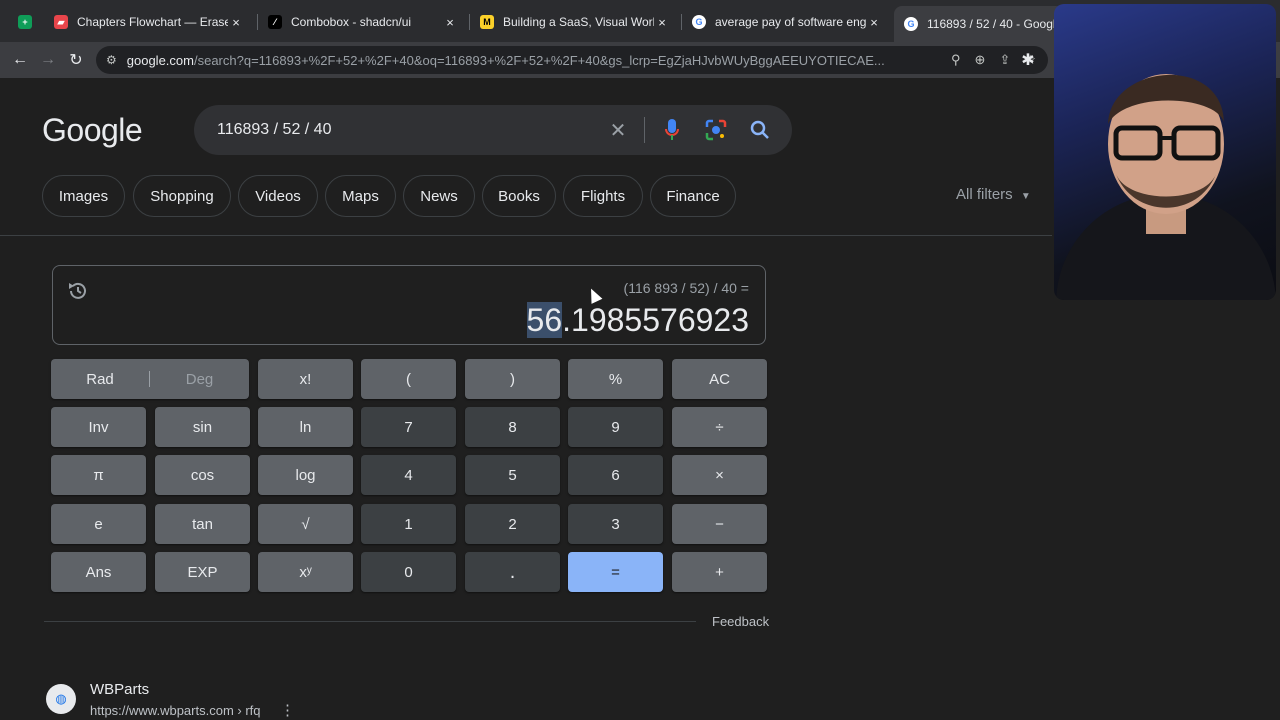 The width and height of the screenshot is (1280, 720). What do you see at coordinates (61, 22) in the screenshot?
I see `eraser-icon: ▰` at bounding box center [61, 22].